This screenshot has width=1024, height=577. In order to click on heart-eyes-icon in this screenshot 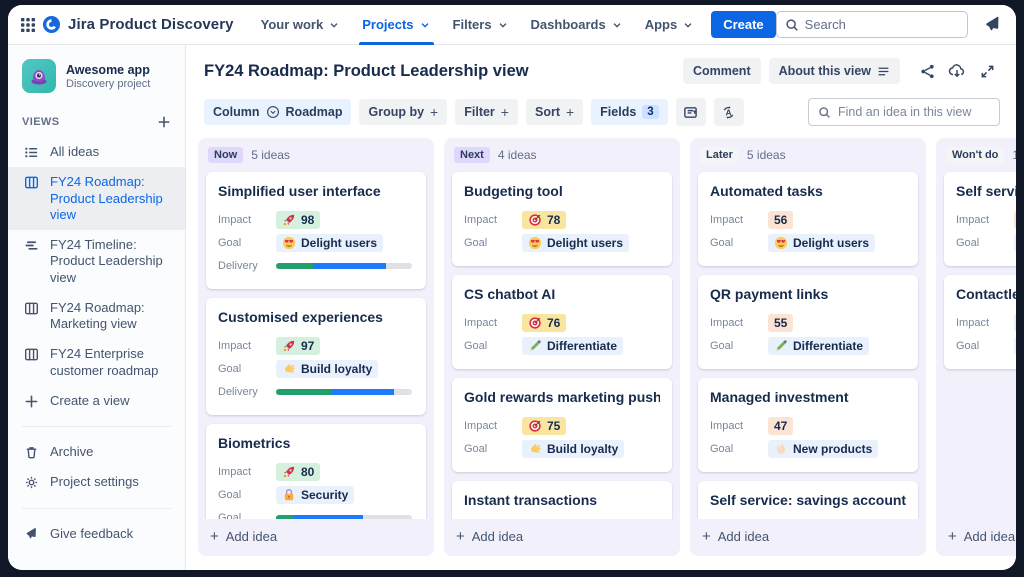, I will do `click(289, 243)`.